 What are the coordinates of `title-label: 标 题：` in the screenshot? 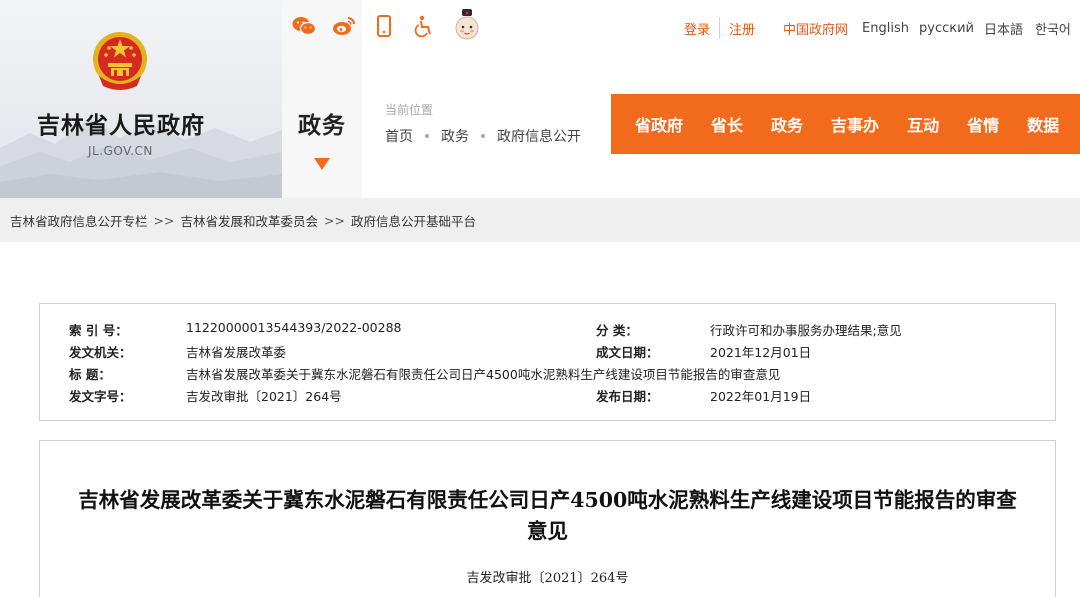 It's located at (90, 374).